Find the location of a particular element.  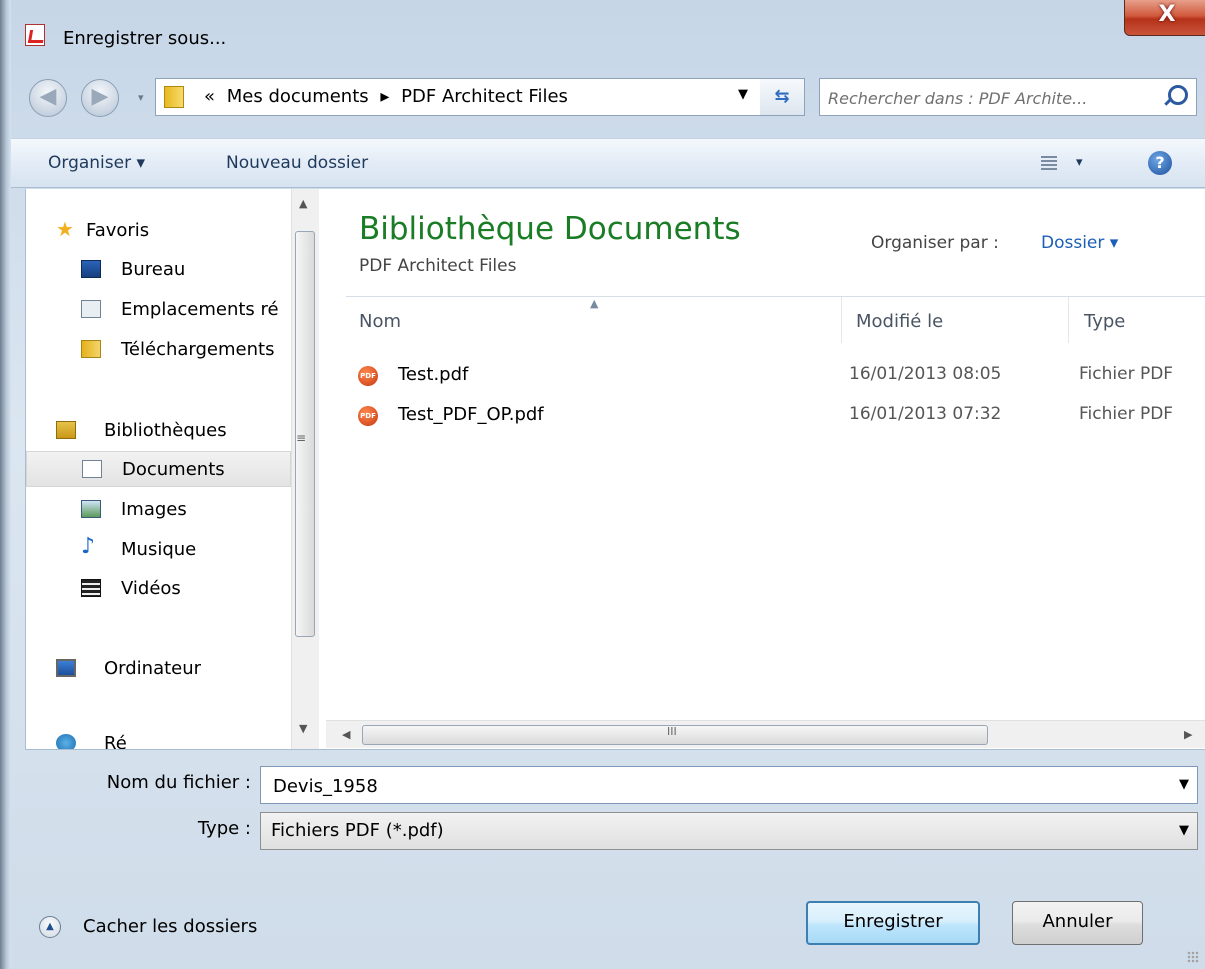

cancel-button: Annuler is located at coordinates (1077, 923).